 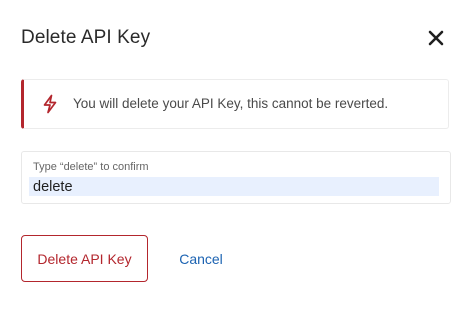 I want to click on dialog-title: Delete API Key, so click(x=86, y=37).